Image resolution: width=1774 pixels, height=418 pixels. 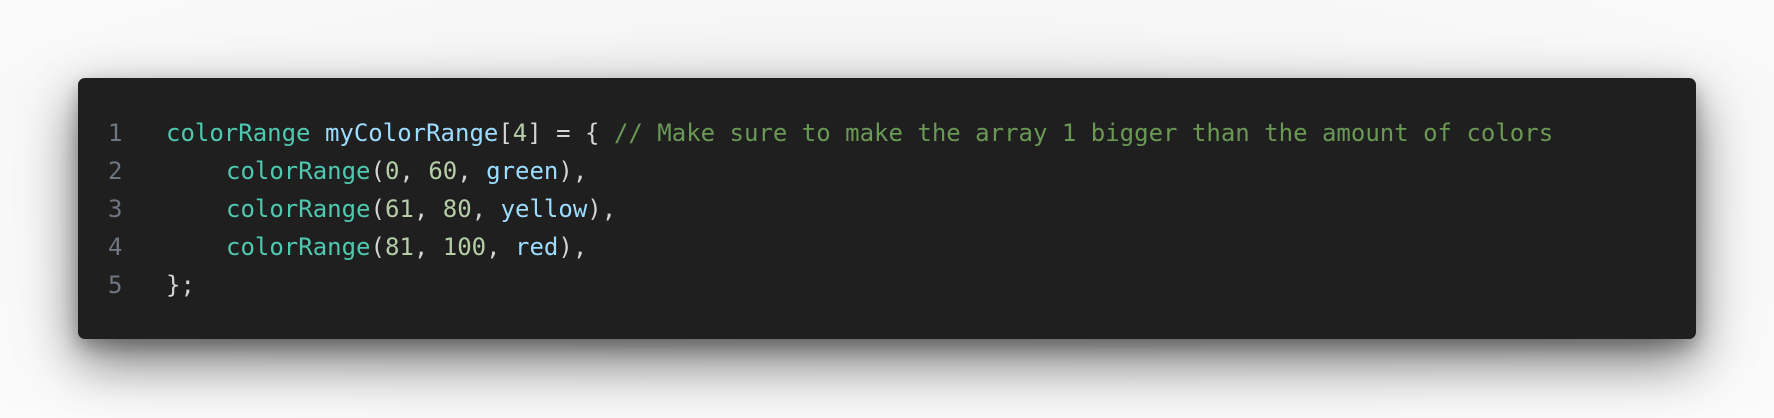 What do you see at coordinates (115, 285) in the screenshot?
I see `line-number: 5` at bounding box center [115, 285].